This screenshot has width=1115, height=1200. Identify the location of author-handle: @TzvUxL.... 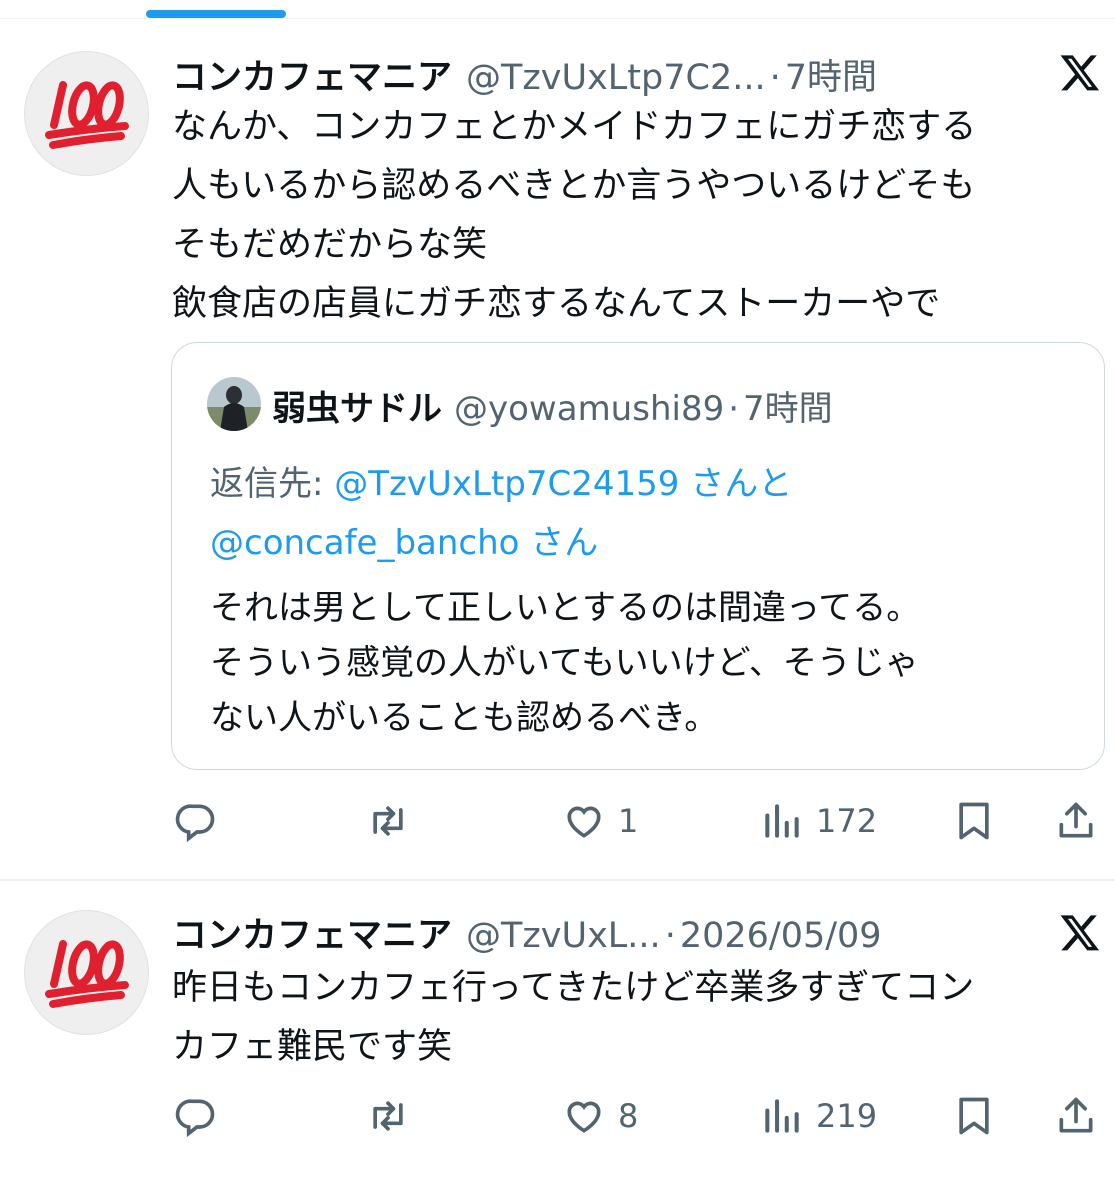
(563, 936).